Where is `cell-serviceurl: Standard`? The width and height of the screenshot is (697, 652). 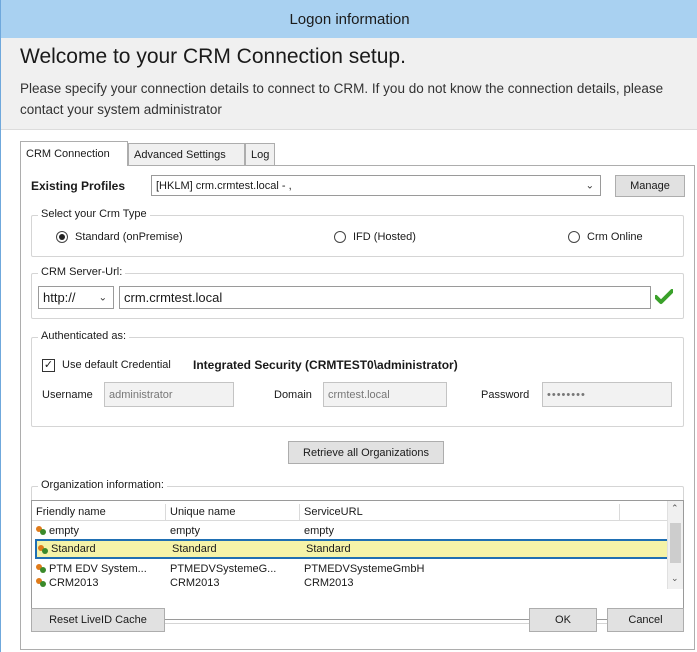
cell-serviceurl: Standard is located at coordinates (328, 549).